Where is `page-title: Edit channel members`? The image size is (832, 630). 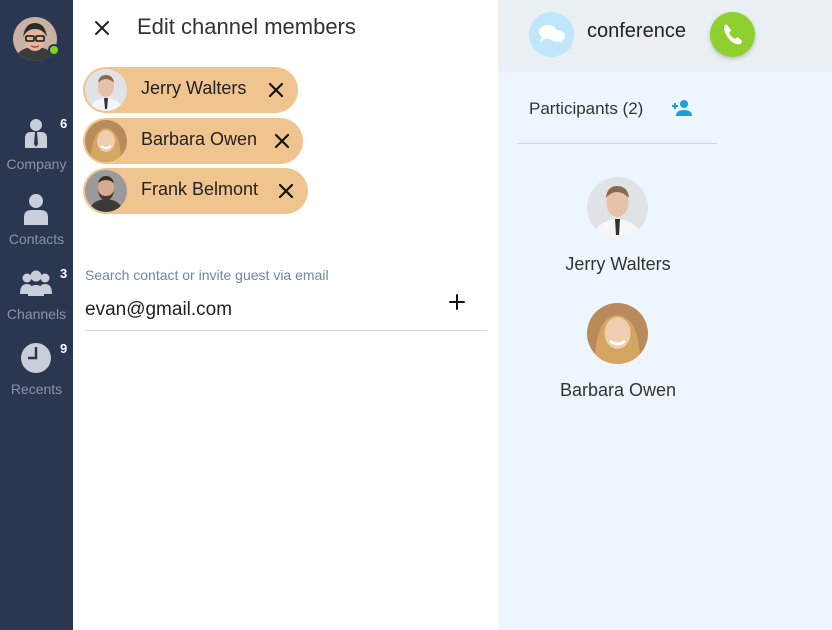
page-title: Edit channel members is located at coordinates (246, 26).